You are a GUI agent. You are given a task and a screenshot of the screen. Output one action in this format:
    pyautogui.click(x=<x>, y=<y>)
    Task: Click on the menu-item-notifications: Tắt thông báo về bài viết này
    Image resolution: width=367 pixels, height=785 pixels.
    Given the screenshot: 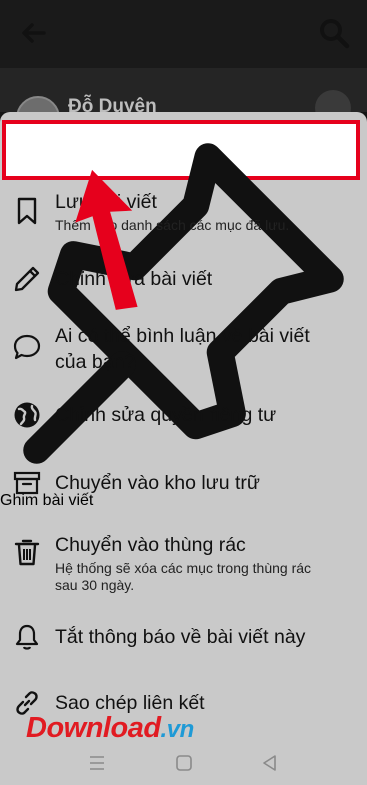 What is the action you would take?
    pyautogui.click(x=183, y=637)
    